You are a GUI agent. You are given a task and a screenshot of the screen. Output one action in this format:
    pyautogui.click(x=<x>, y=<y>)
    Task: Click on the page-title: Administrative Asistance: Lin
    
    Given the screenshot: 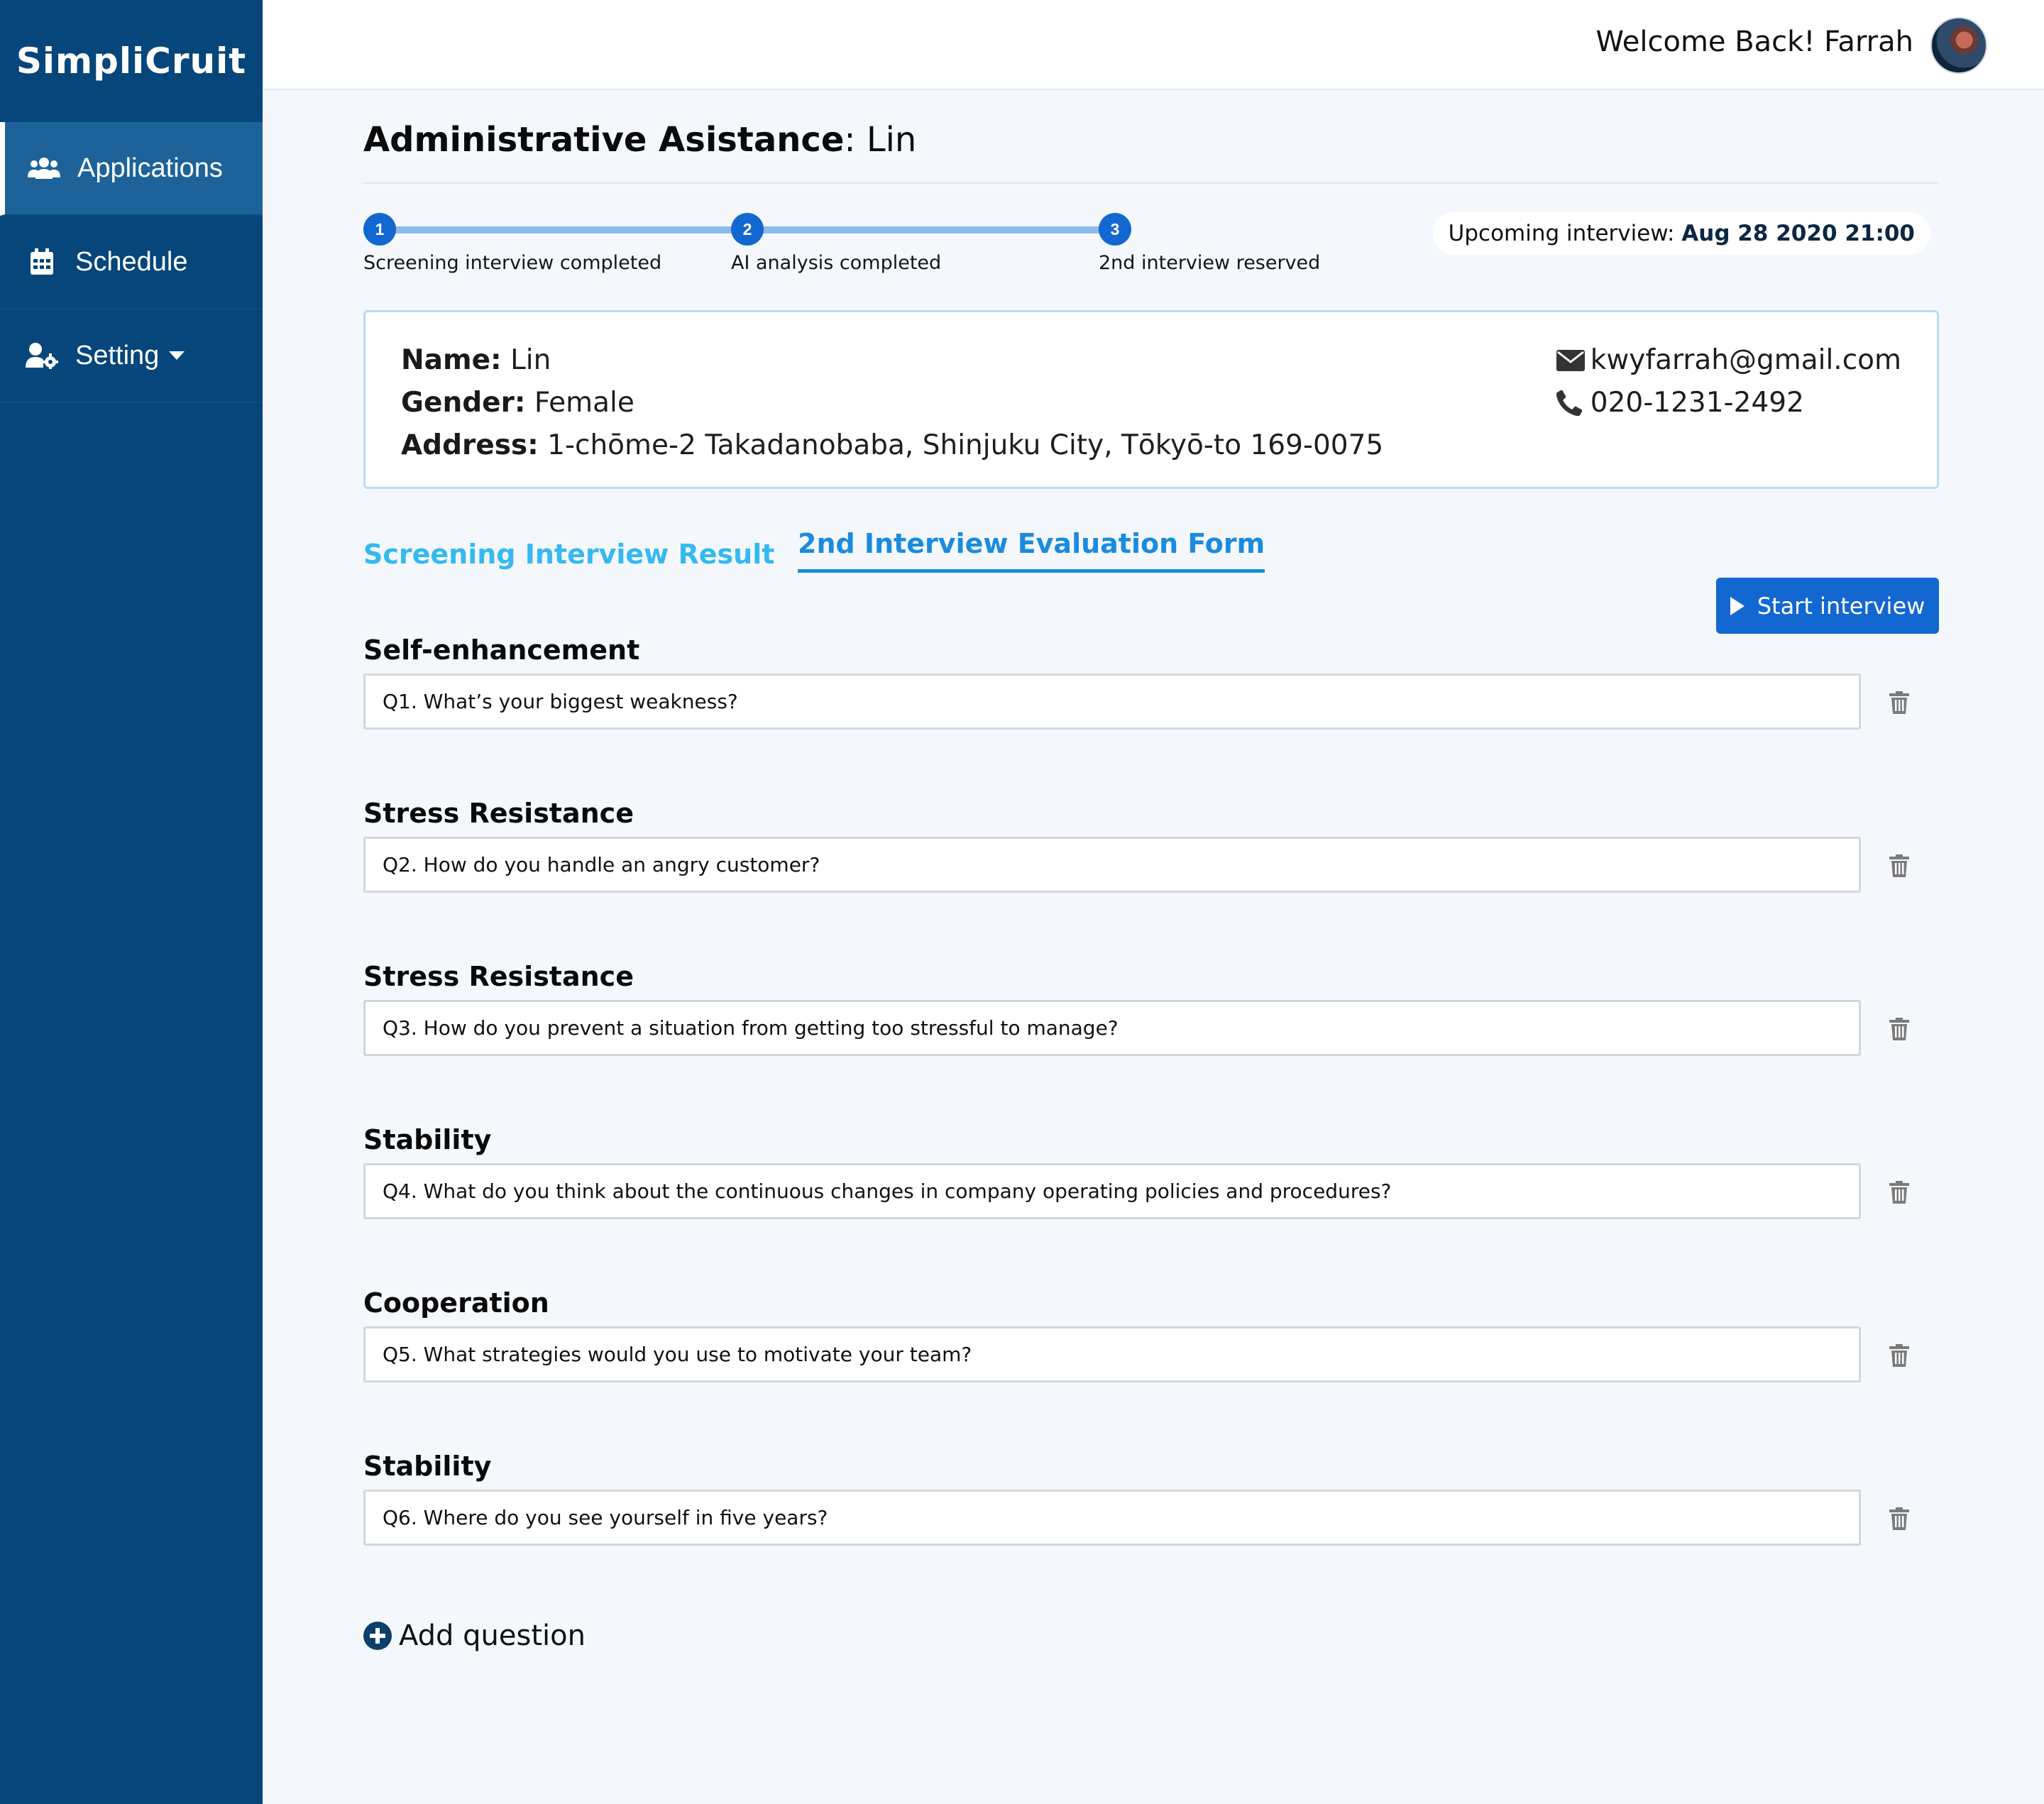 What is the action you would take?
    pyautogui.click(x=1151, y=140)
    